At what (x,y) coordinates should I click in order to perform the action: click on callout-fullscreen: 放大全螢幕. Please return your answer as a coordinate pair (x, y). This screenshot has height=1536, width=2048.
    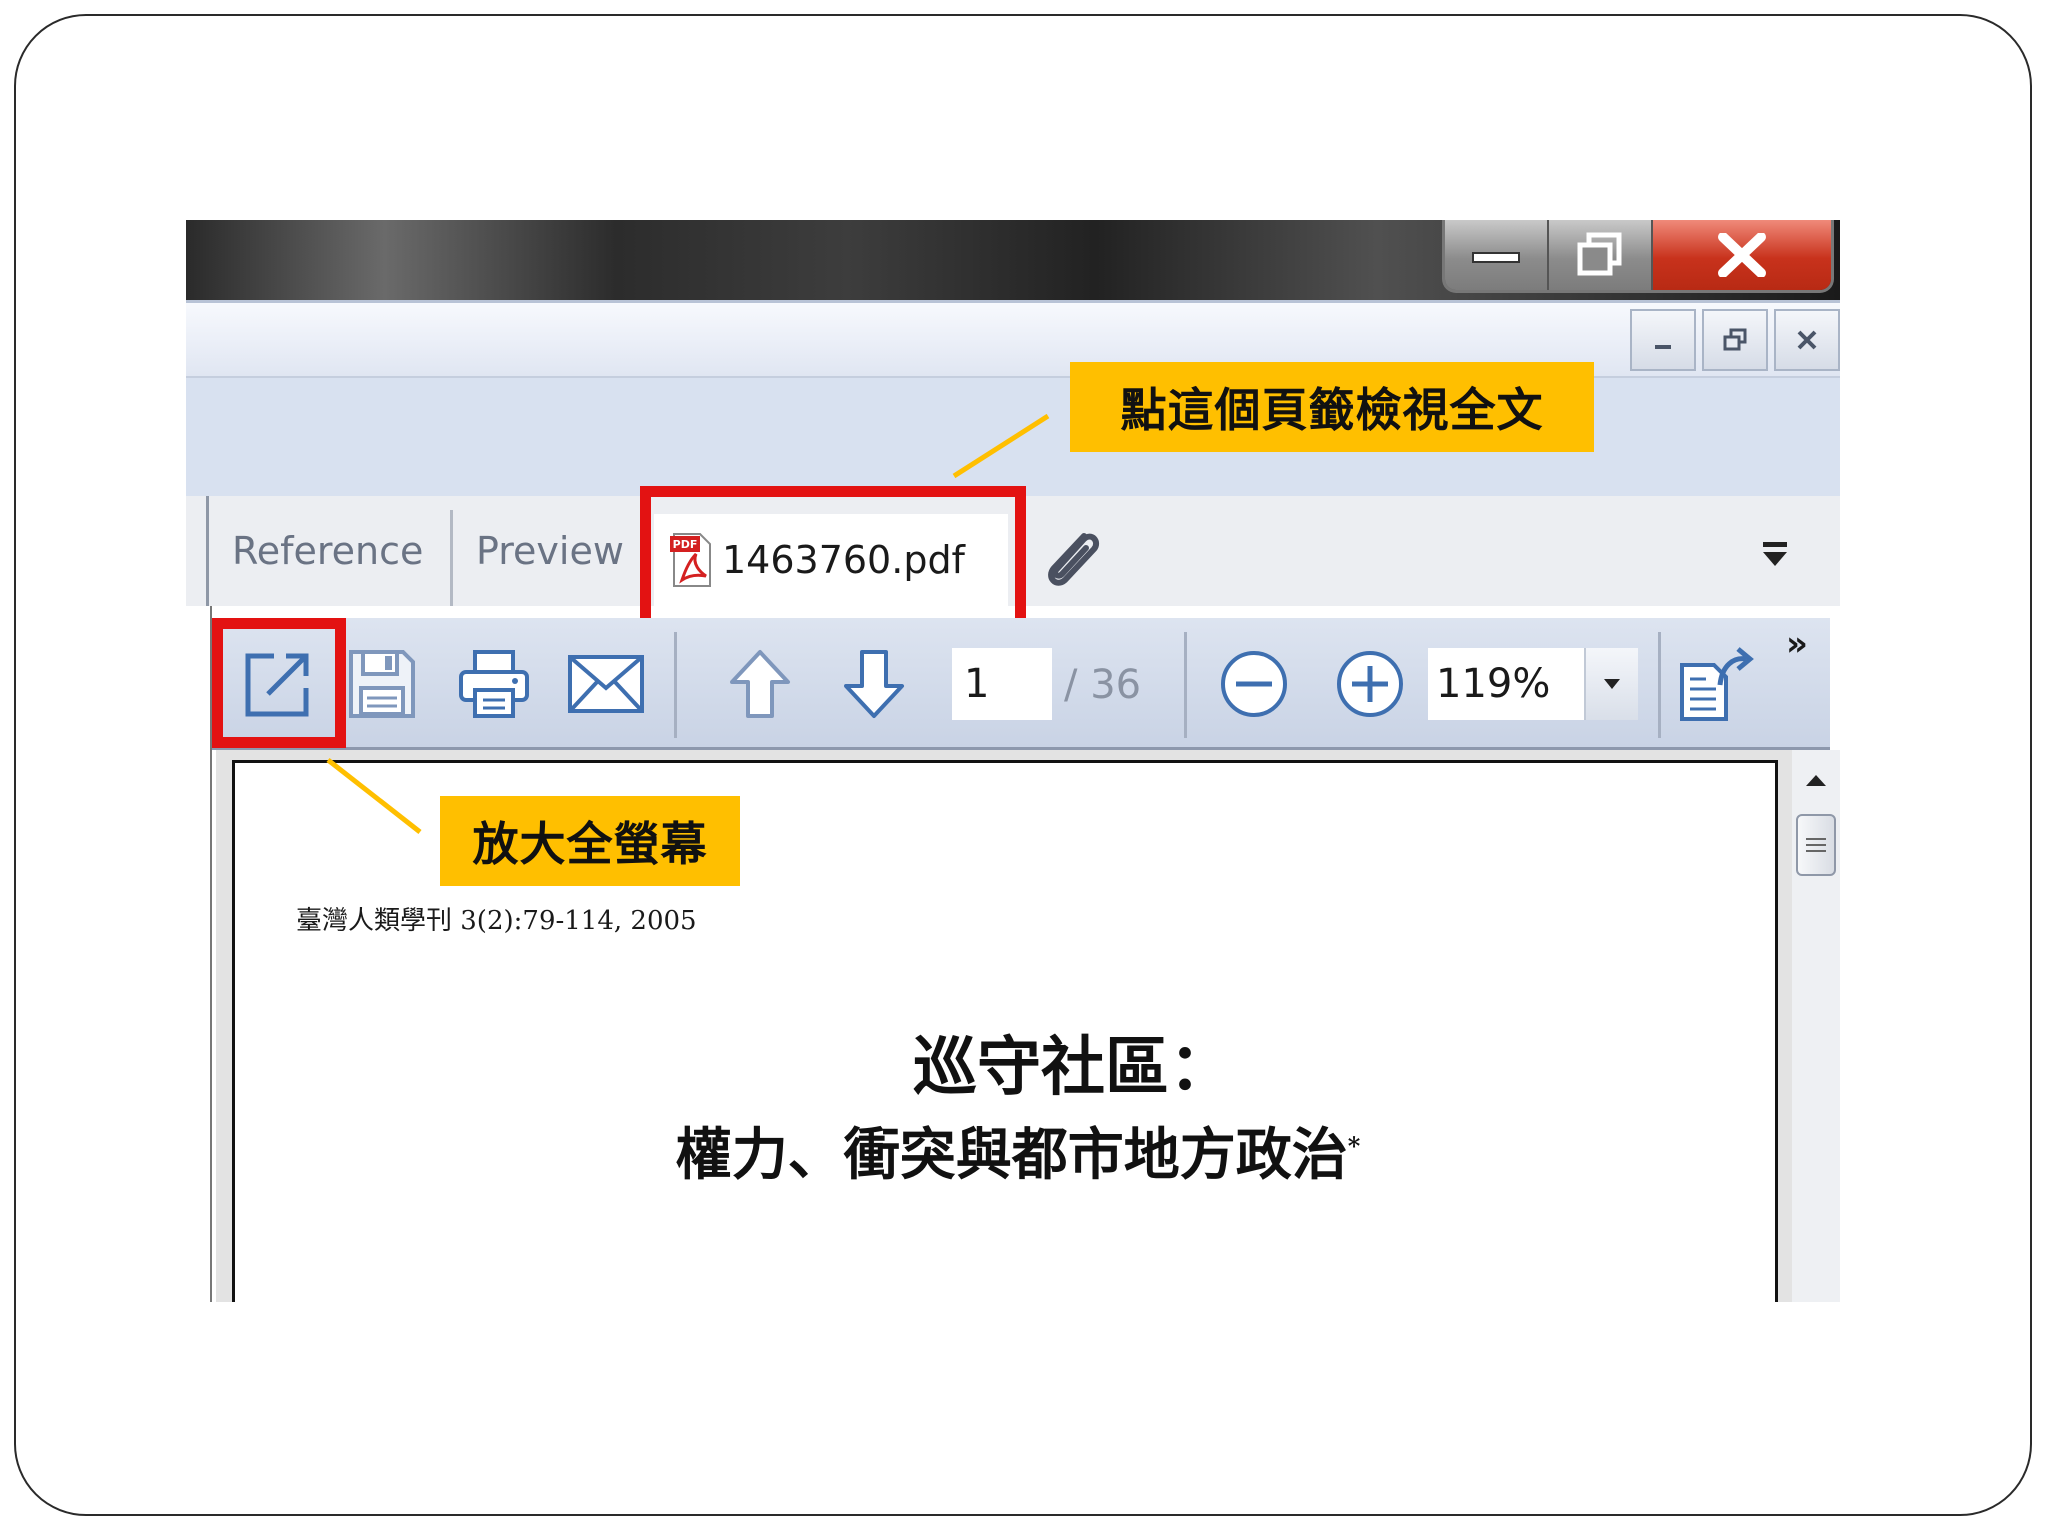
    Looking at the image, I should click on (590, 841).